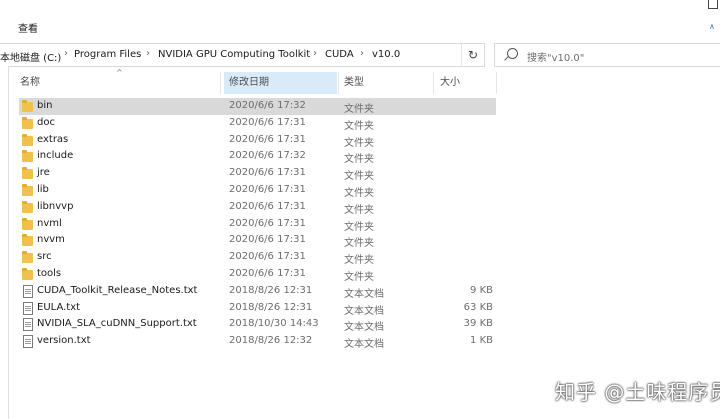  I want to click on file-name: lib, so click(43, 189).